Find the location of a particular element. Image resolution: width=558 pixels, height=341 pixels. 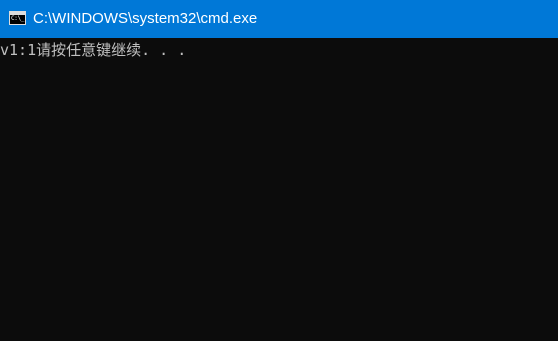

console-window-icon: C:\_ is located at coordinates (17, 18).